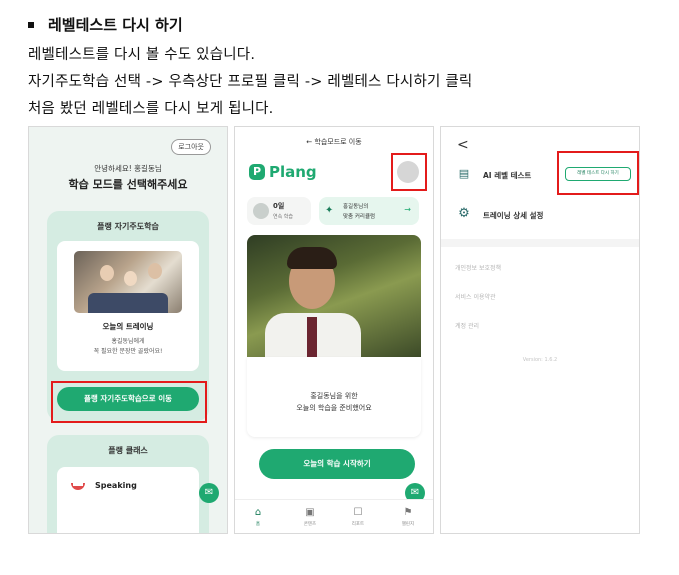 This screenshot has height=575, width=679. Describe the element at coordinates (191, 147) in the screenshot. I see `logout-button: 로그아웃` at that location.